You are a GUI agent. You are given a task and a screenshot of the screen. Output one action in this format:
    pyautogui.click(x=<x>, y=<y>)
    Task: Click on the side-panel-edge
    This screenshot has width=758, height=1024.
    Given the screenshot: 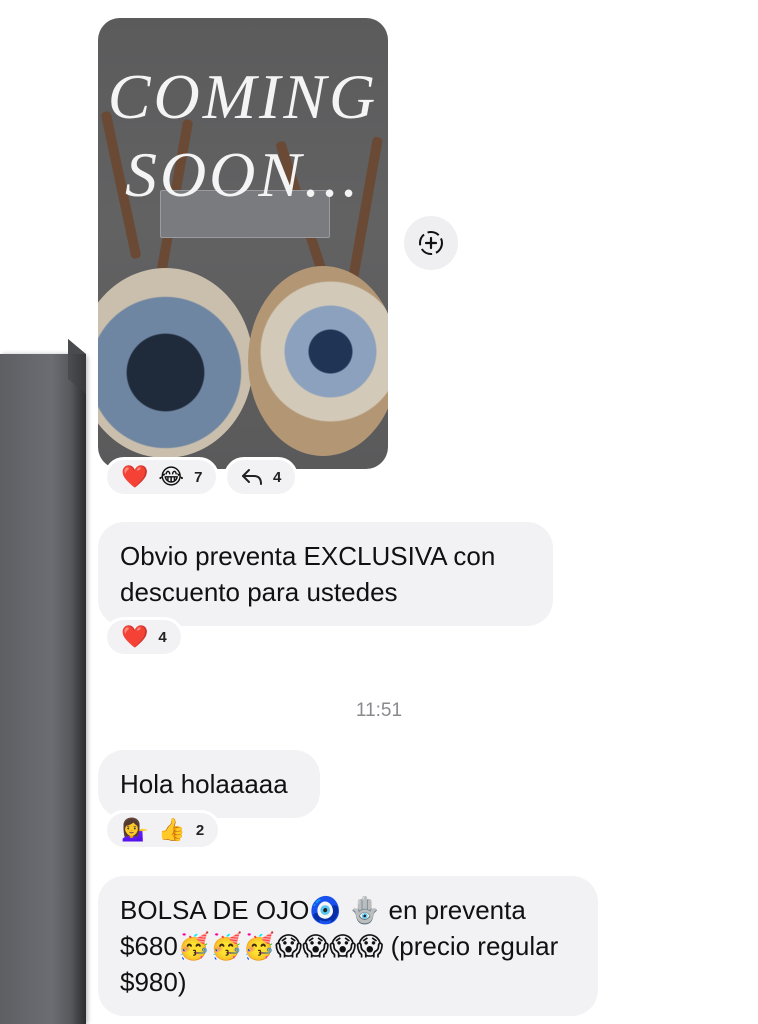 What is the action you would take?
    pyautogui.click(x=77, y=366)
    